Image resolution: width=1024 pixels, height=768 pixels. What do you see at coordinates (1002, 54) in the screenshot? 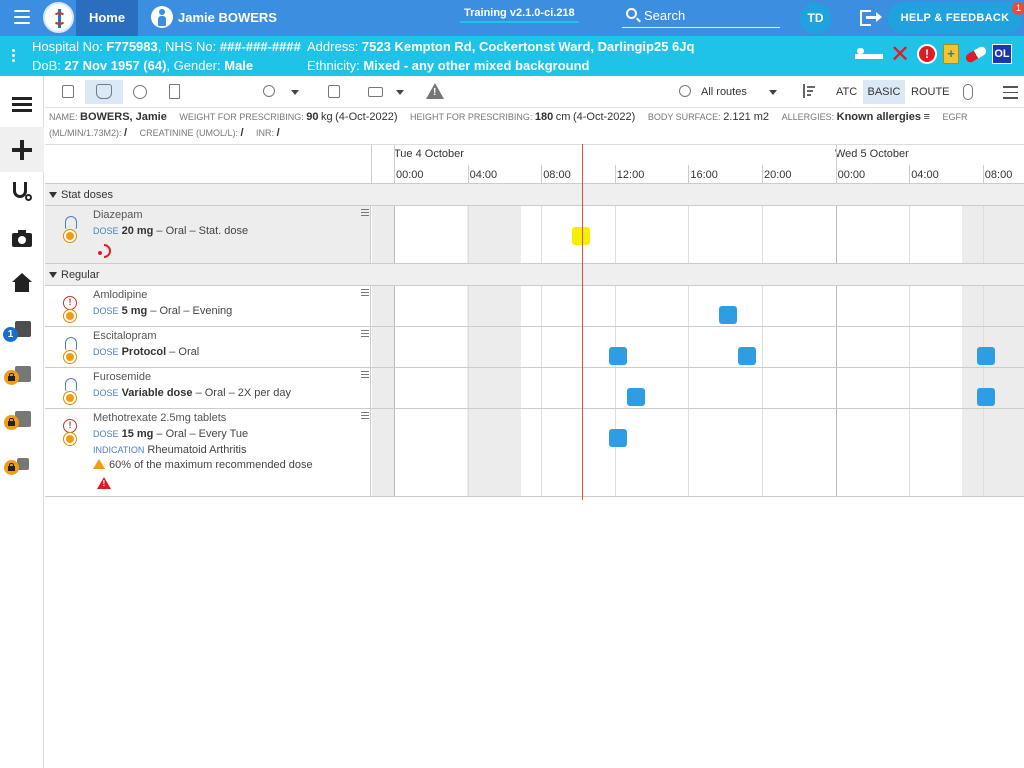
I see `ol-badge: OL` at bounding box center [1002, 54].